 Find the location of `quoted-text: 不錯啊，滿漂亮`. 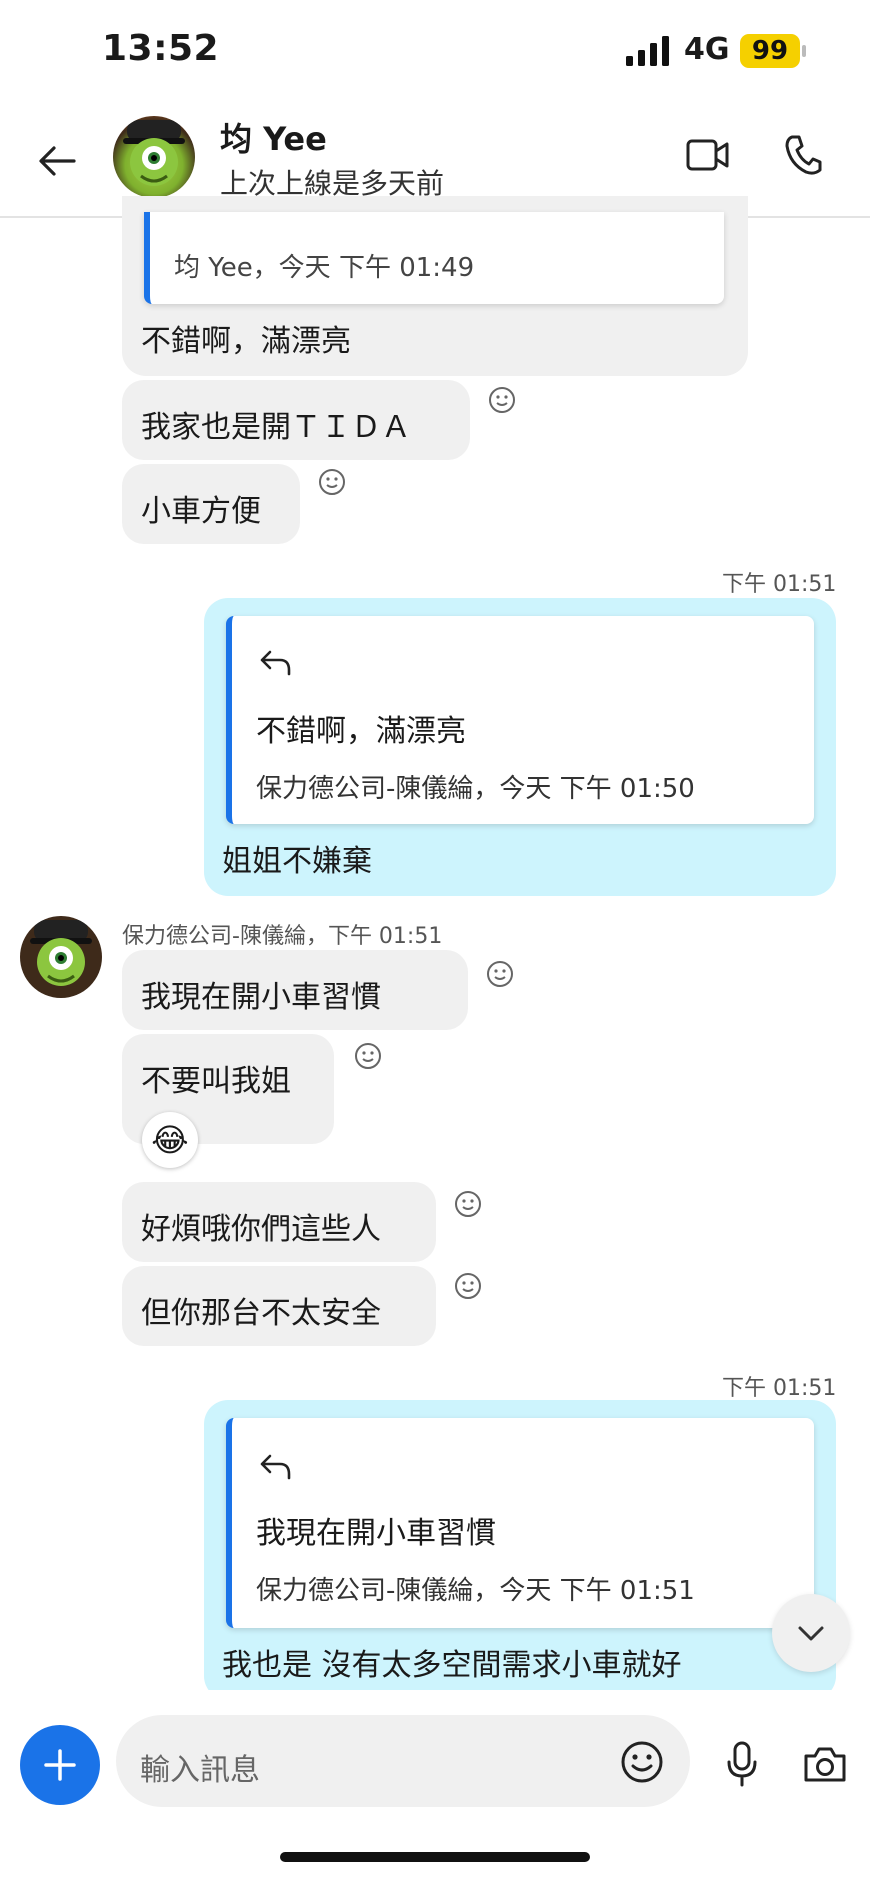

quoted-text: 不錯啊，滿漂亮 is located at coordinates (361, 731).